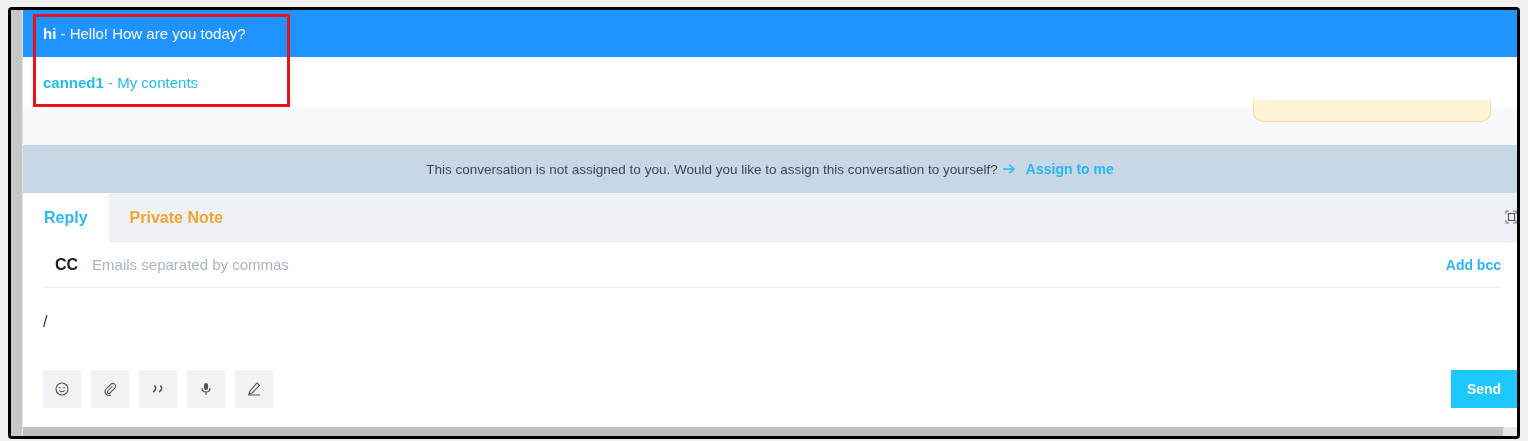 The height and width of the screenshot is (441, 1528). Describe the element at coordinates (768, 264) in the screenshot. I see `cc-input-field: Emails separated by commas` at that location.